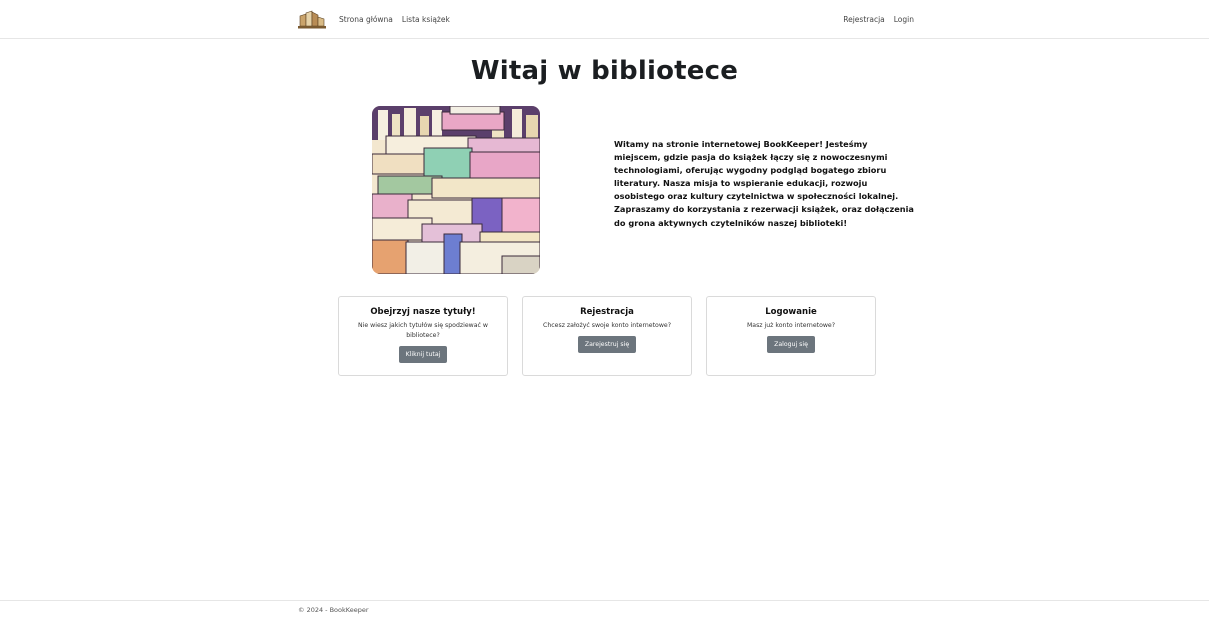  Describe the element at coordinates (423, 312) in the screenshot. I see `card-title: Obejrzyj nasze tytuły!` at that location.